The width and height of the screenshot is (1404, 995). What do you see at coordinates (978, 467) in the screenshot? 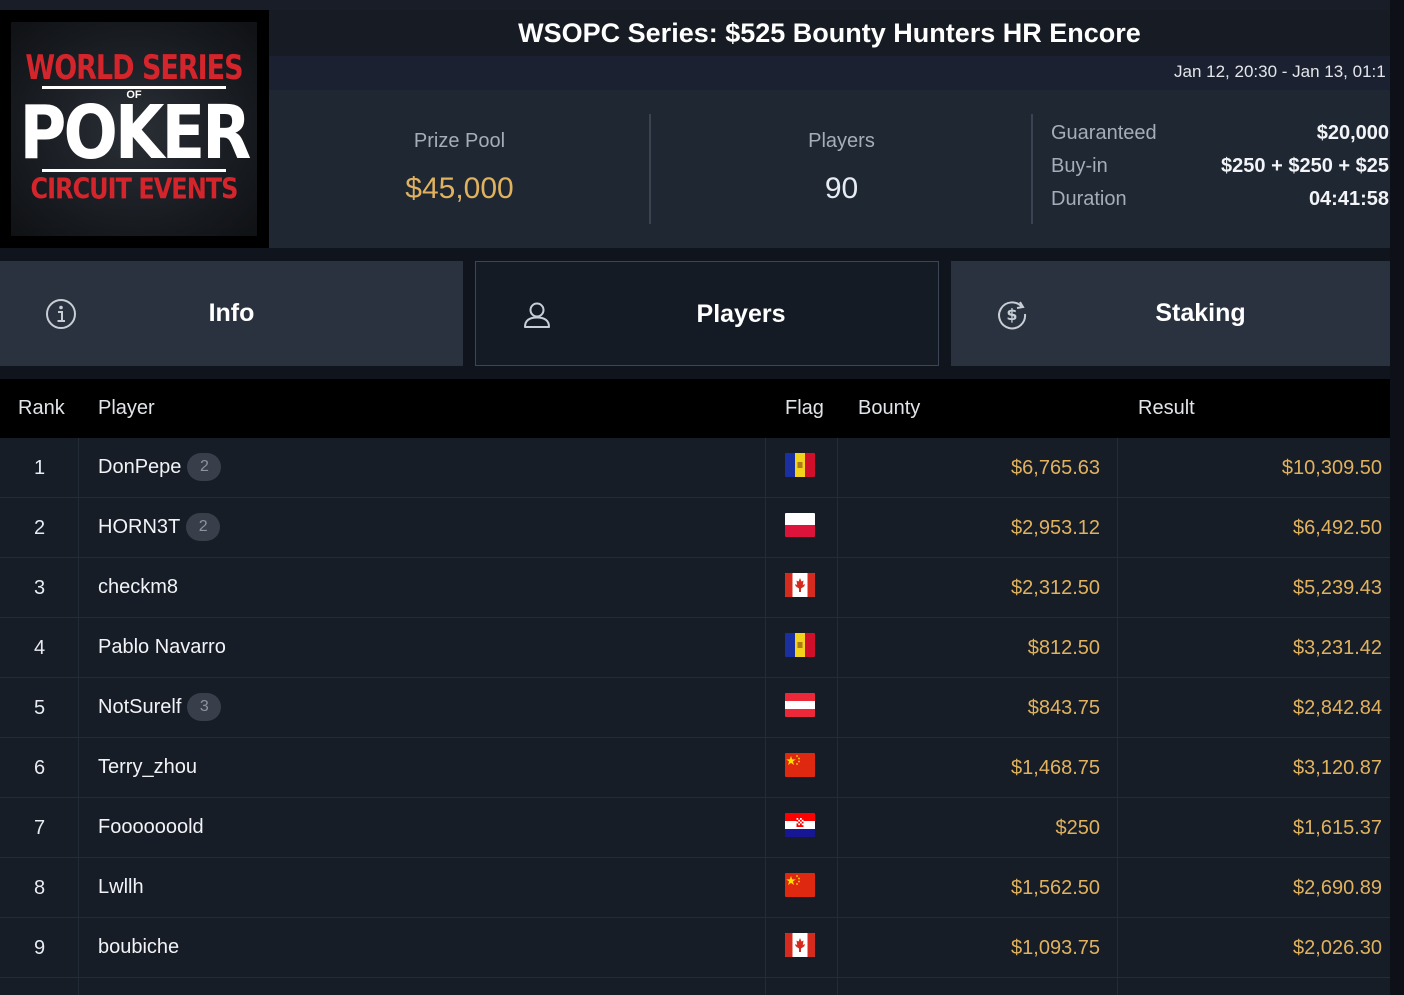
I see `bounty-cell: $6,765.63` at bounding box center [978, 467].